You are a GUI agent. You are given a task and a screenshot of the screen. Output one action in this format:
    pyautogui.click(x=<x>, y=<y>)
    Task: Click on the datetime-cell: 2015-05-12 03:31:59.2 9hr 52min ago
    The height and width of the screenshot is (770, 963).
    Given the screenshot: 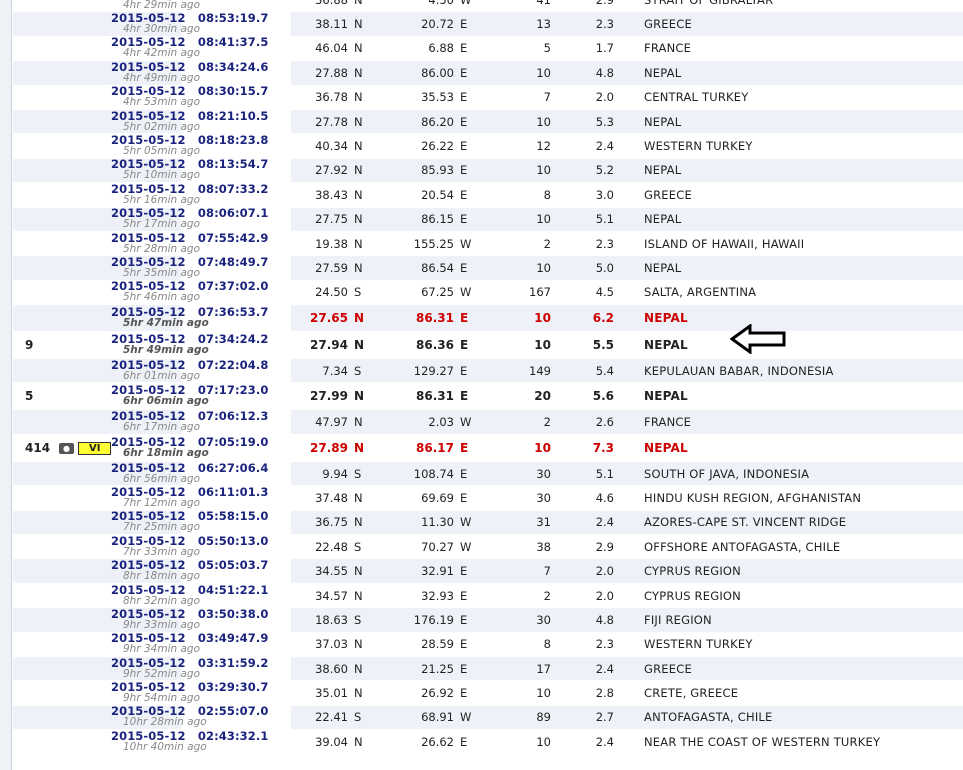 What is the action you would take?
    pyautogui.click(x=140, y=669)
    